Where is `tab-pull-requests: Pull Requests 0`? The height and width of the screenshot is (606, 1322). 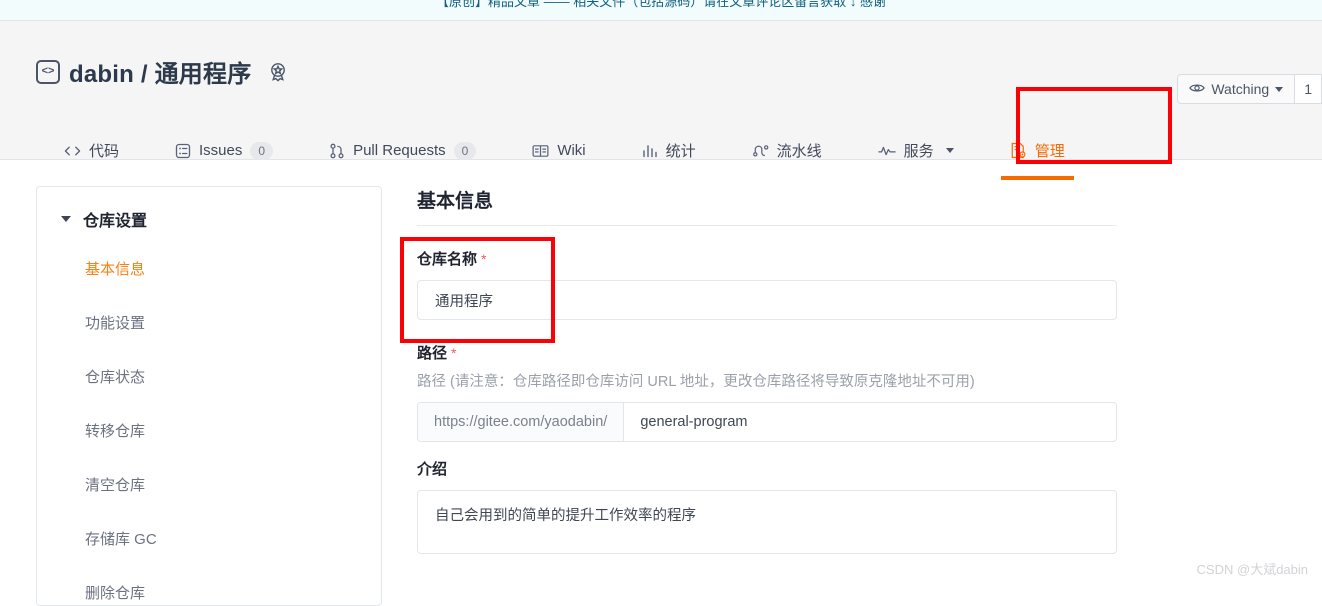 tab-pull-requests: Pull Requests 0 is located at coordinates (402, 150).